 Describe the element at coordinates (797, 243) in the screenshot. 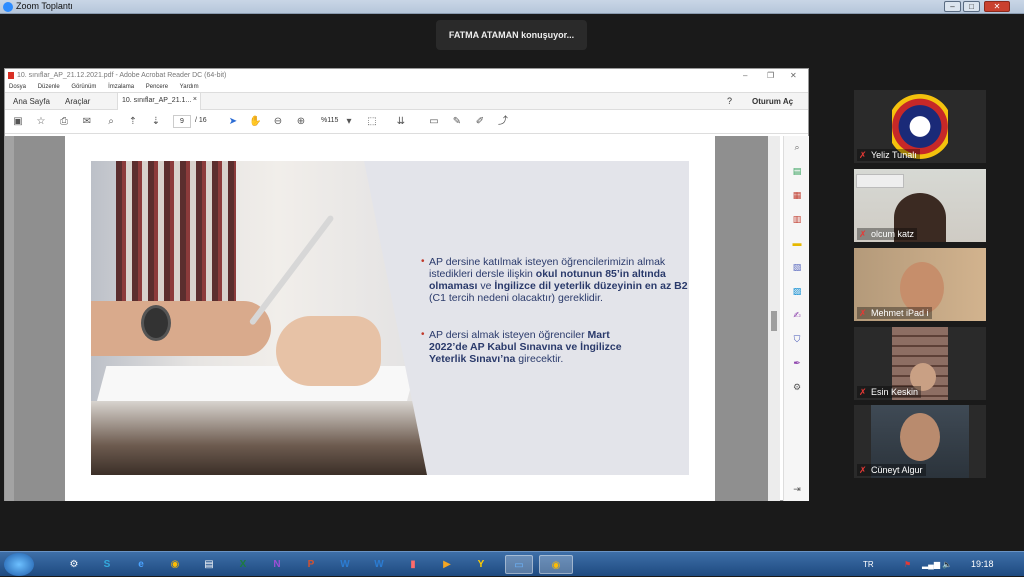

I see `comment-icon: ▬` at that location.